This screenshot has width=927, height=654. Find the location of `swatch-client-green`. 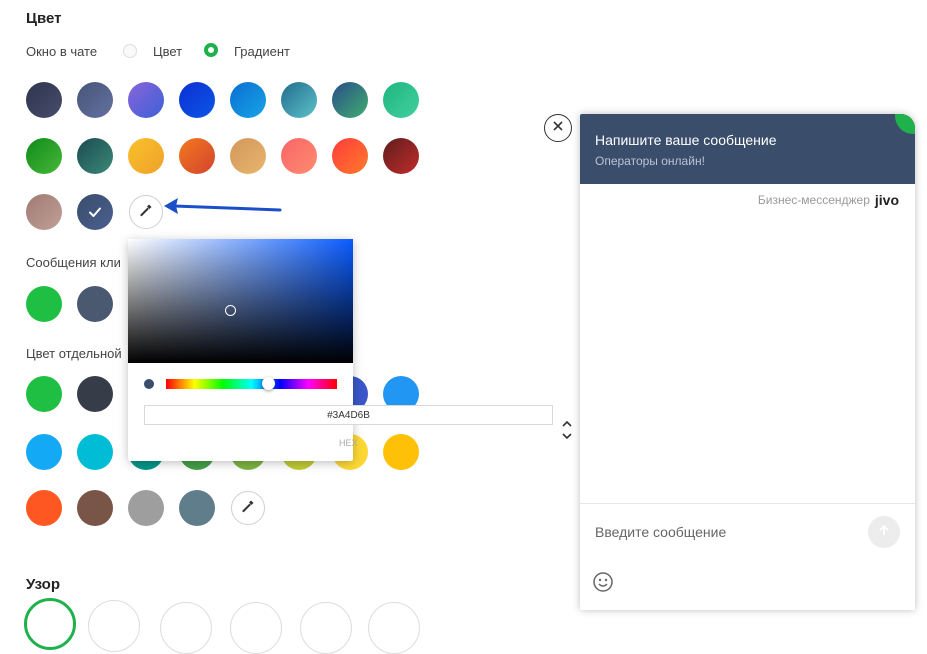

swatch-client-green is located at coordinates (44, 304).